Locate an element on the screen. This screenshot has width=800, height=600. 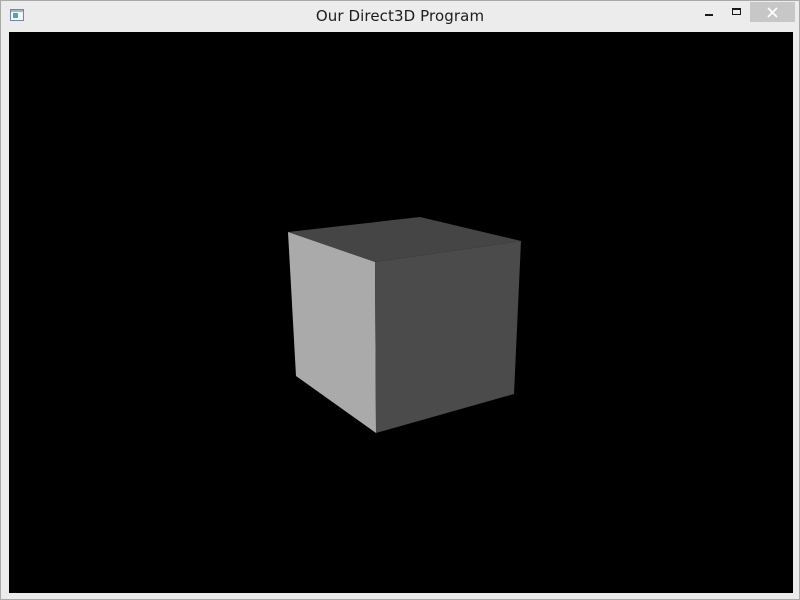
cube-front-face is located at coordinates (448, 337).